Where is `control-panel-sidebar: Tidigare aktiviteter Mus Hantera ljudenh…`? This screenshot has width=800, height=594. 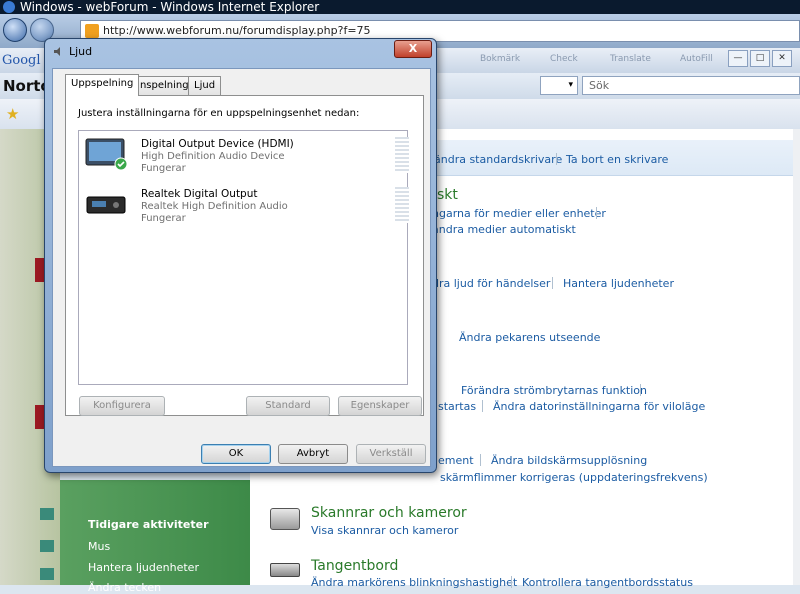 control-panel-sidebar: Tidigare aktiviteter Mus Hantera ljudenh… is located at coordinates (155, 537).